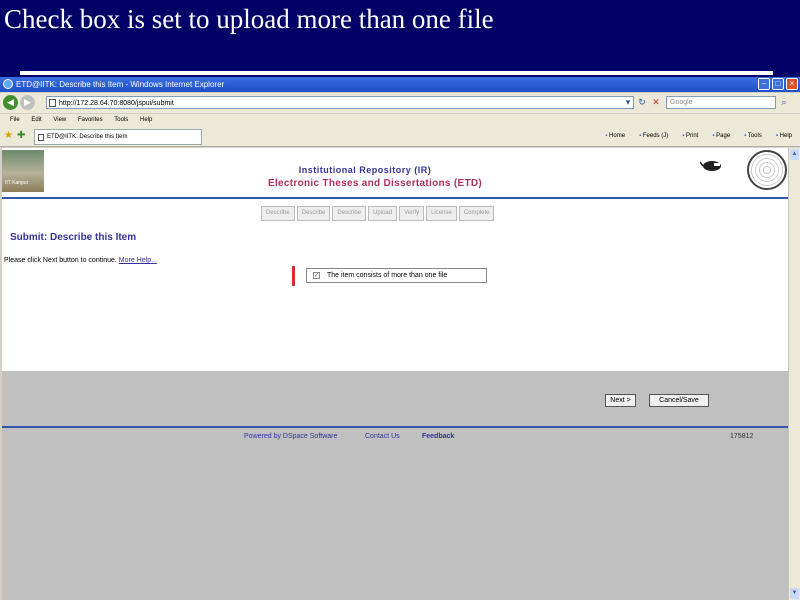 The height and width of the screenshot is (600, 800). Describe the element at coordinates (90, 120) in the screenshot. I see `menu-favorites: Favorites` at that location.